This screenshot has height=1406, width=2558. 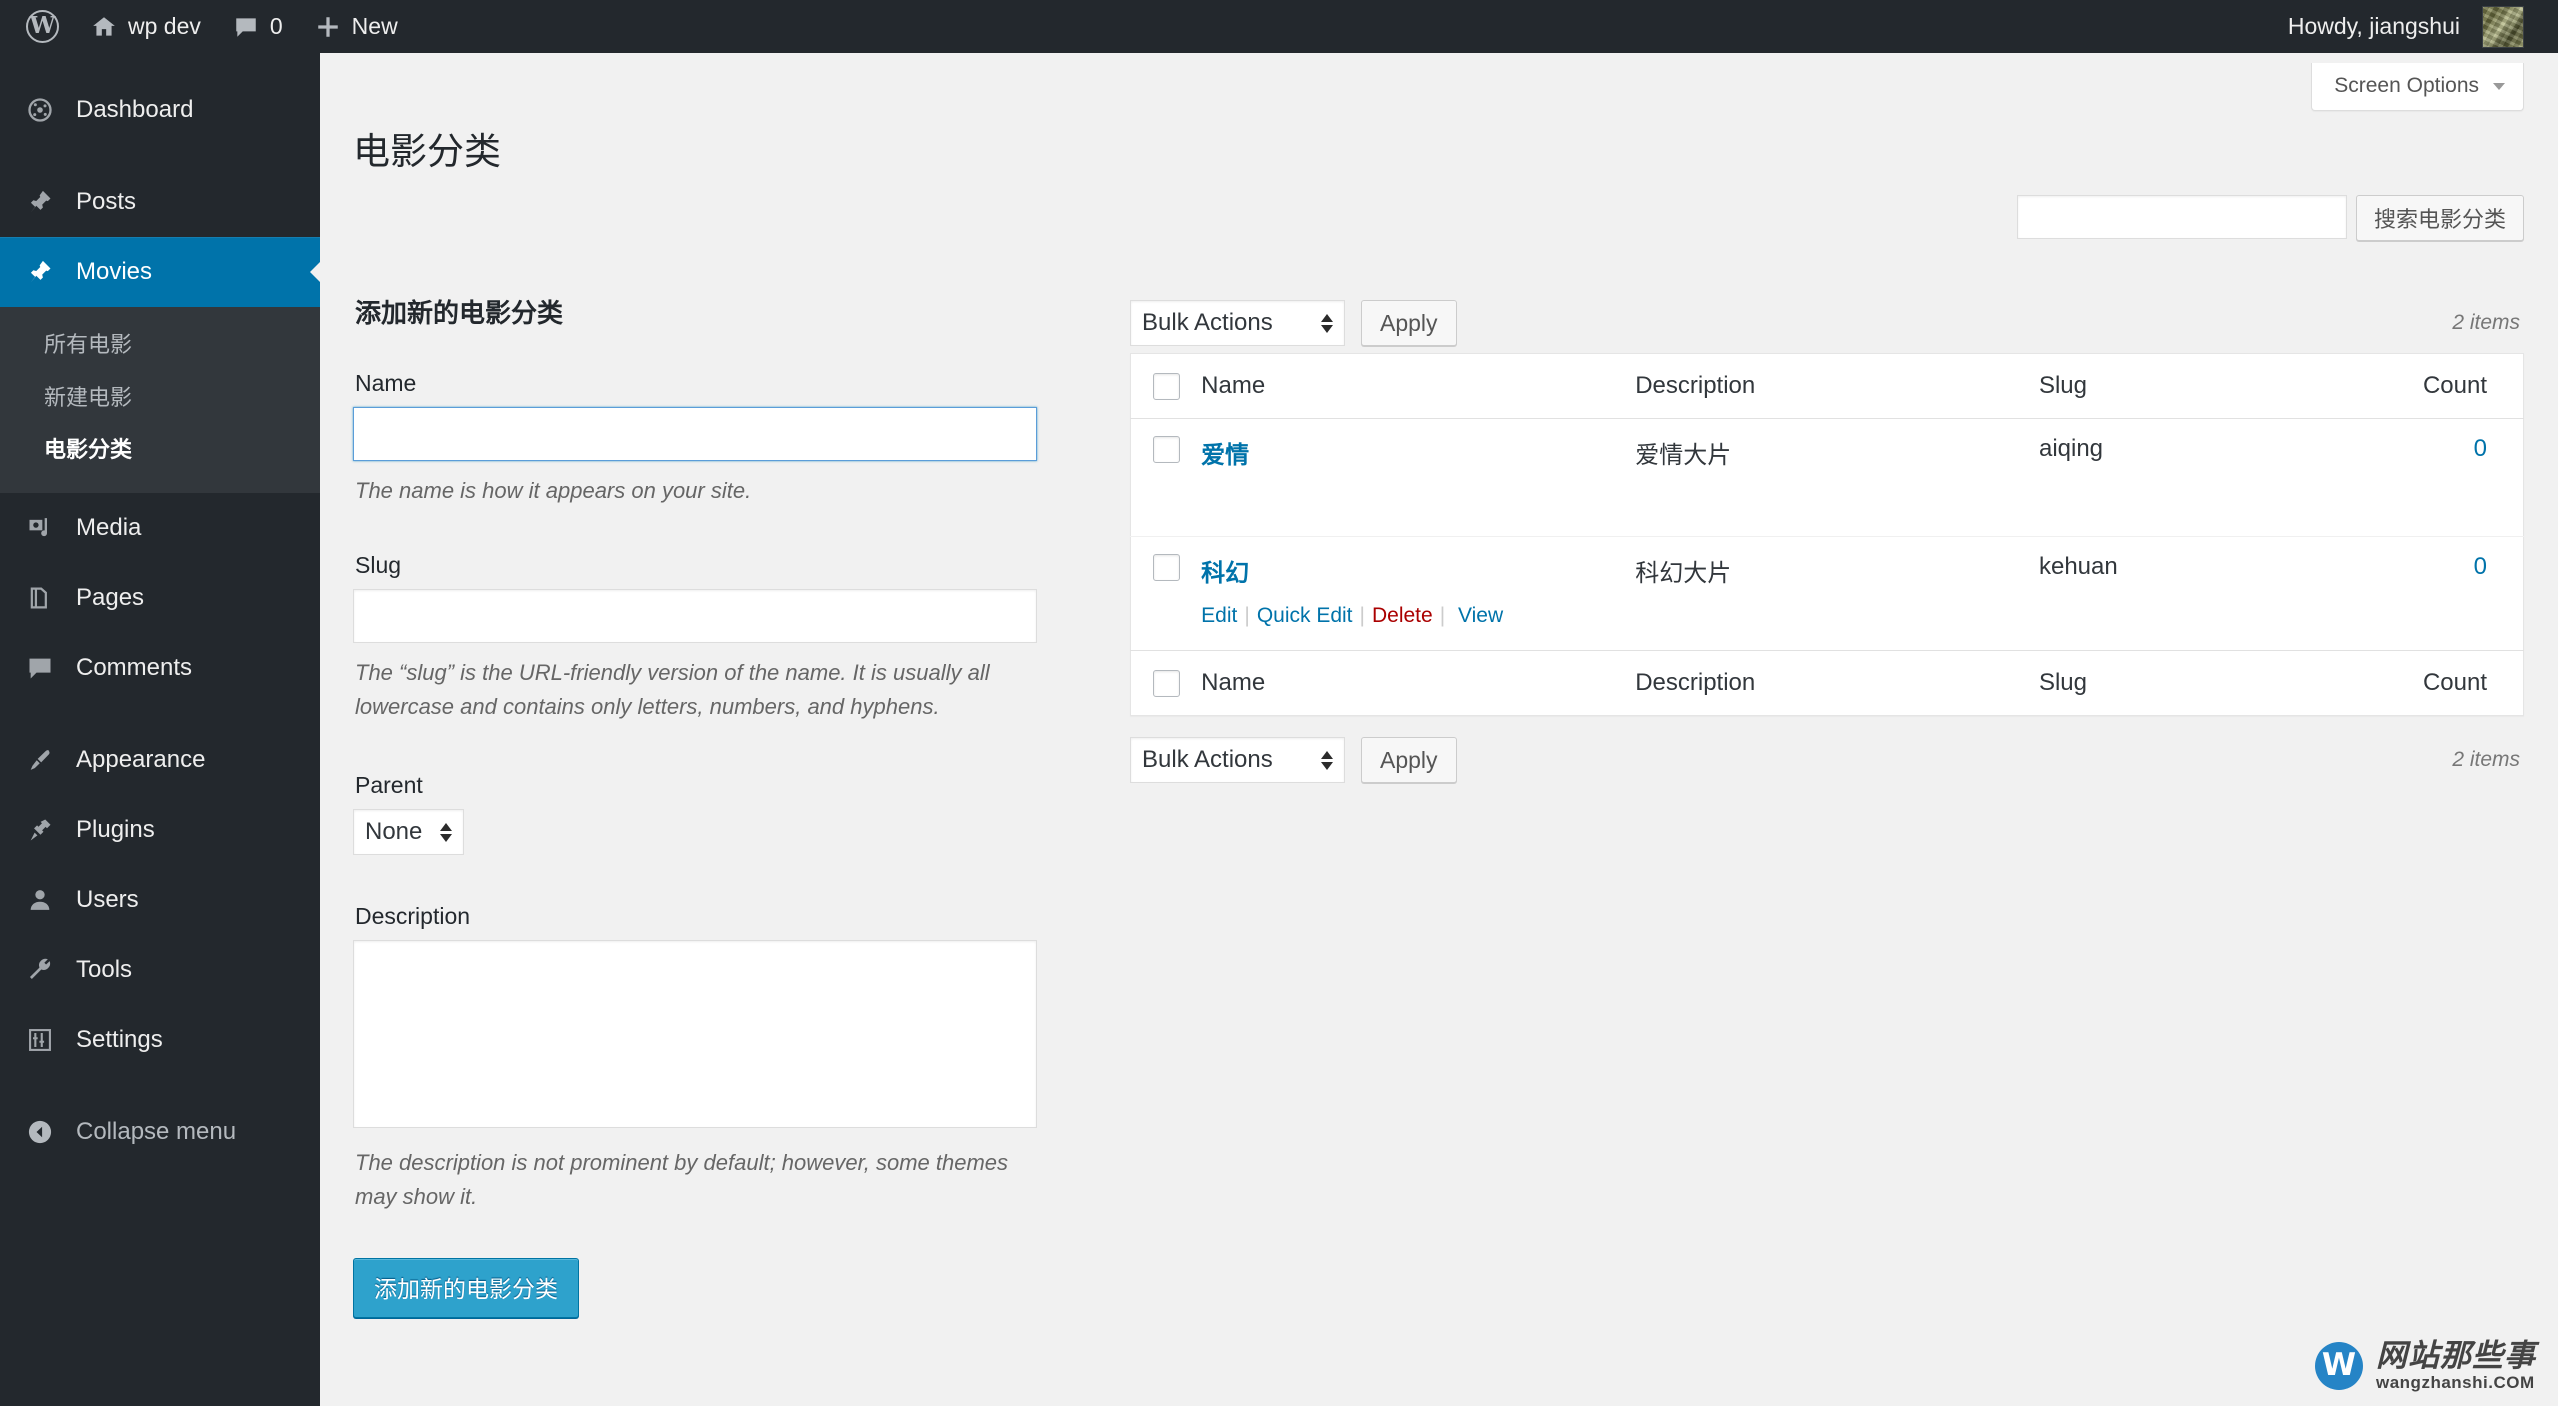 I want to click on settings-icon, so click(x=40, y=1040).